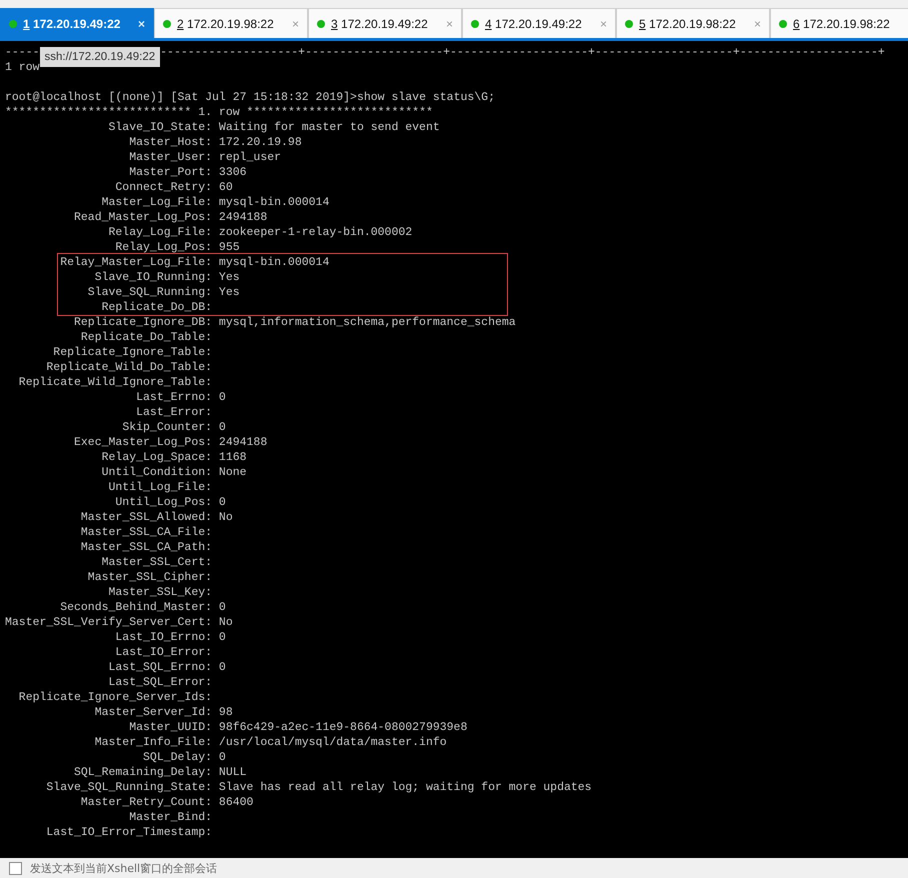 This screenshot has width=908, height=878. What do you see at coordinates (142, 772) in the screenshot?
I see `field-name: SQL_Remaining_Delay:` at bounding box center [142, 772].